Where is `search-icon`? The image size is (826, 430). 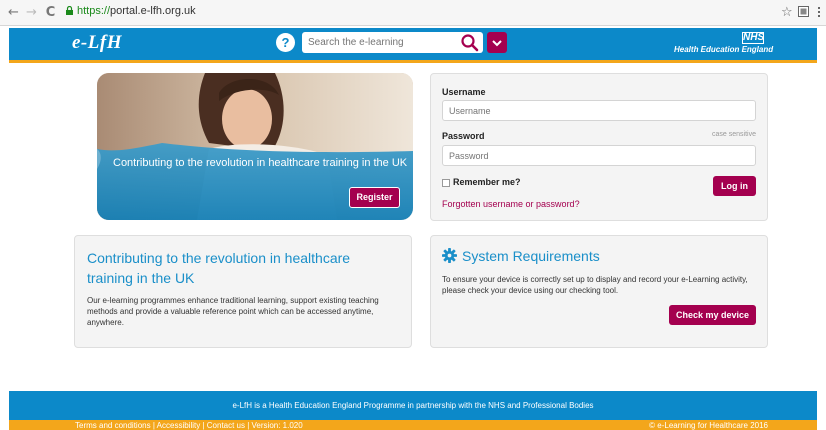
search-icon is located at coordinates (470, 42).